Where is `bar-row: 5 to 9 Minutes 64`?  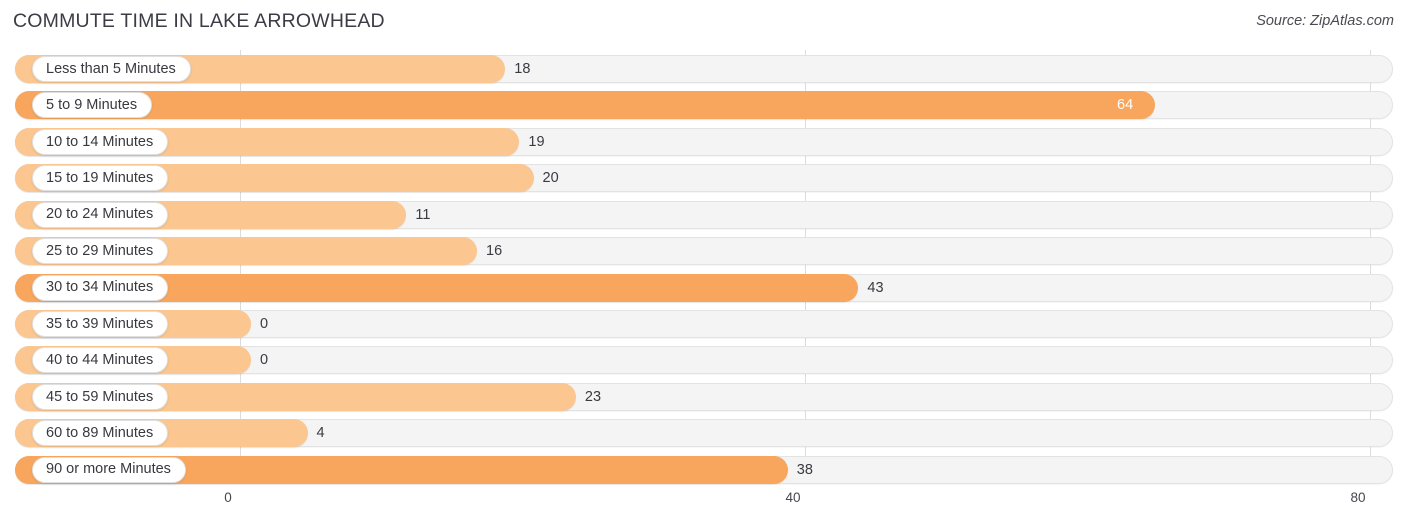
bar-row: 5 to 9 Minutes 64 is located at coordinates (704, 105).